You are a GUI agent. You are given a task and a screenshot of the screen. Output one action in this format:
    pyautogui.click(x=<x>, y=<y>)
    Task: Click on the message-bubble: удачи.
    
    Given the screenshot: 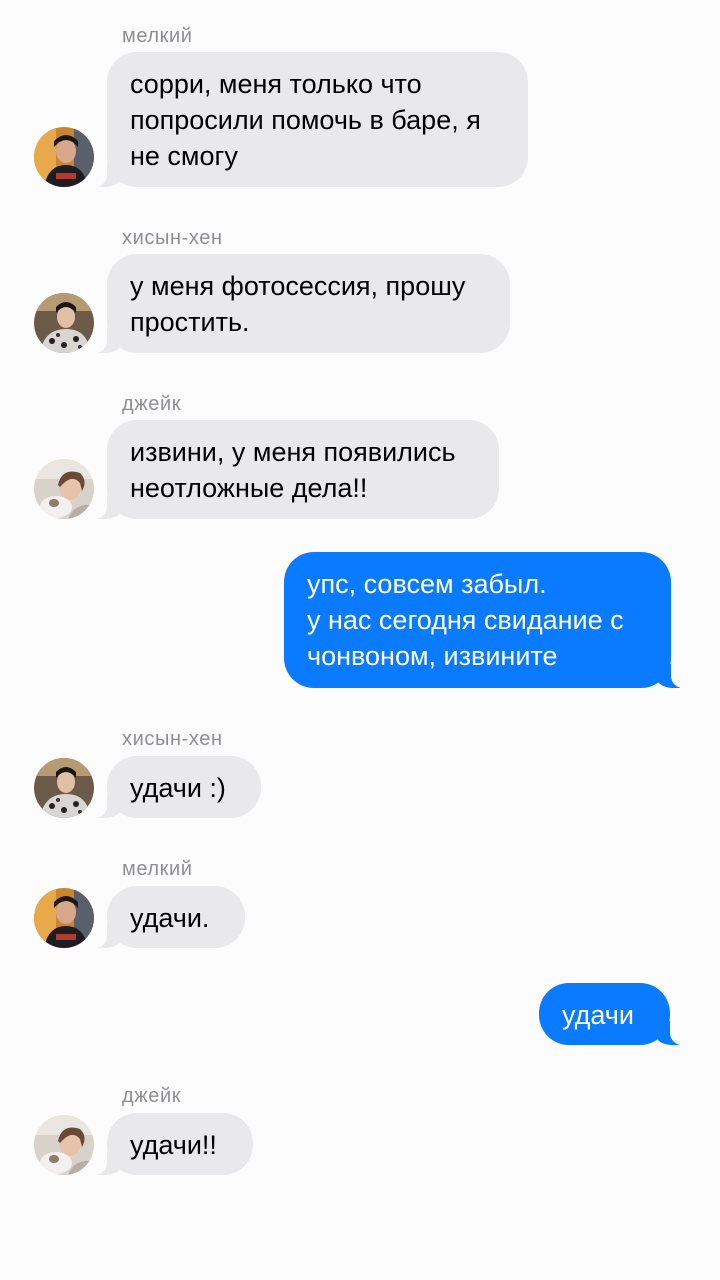 What is the action you would take?
    pyautogui.click(x=169, y=917)
    